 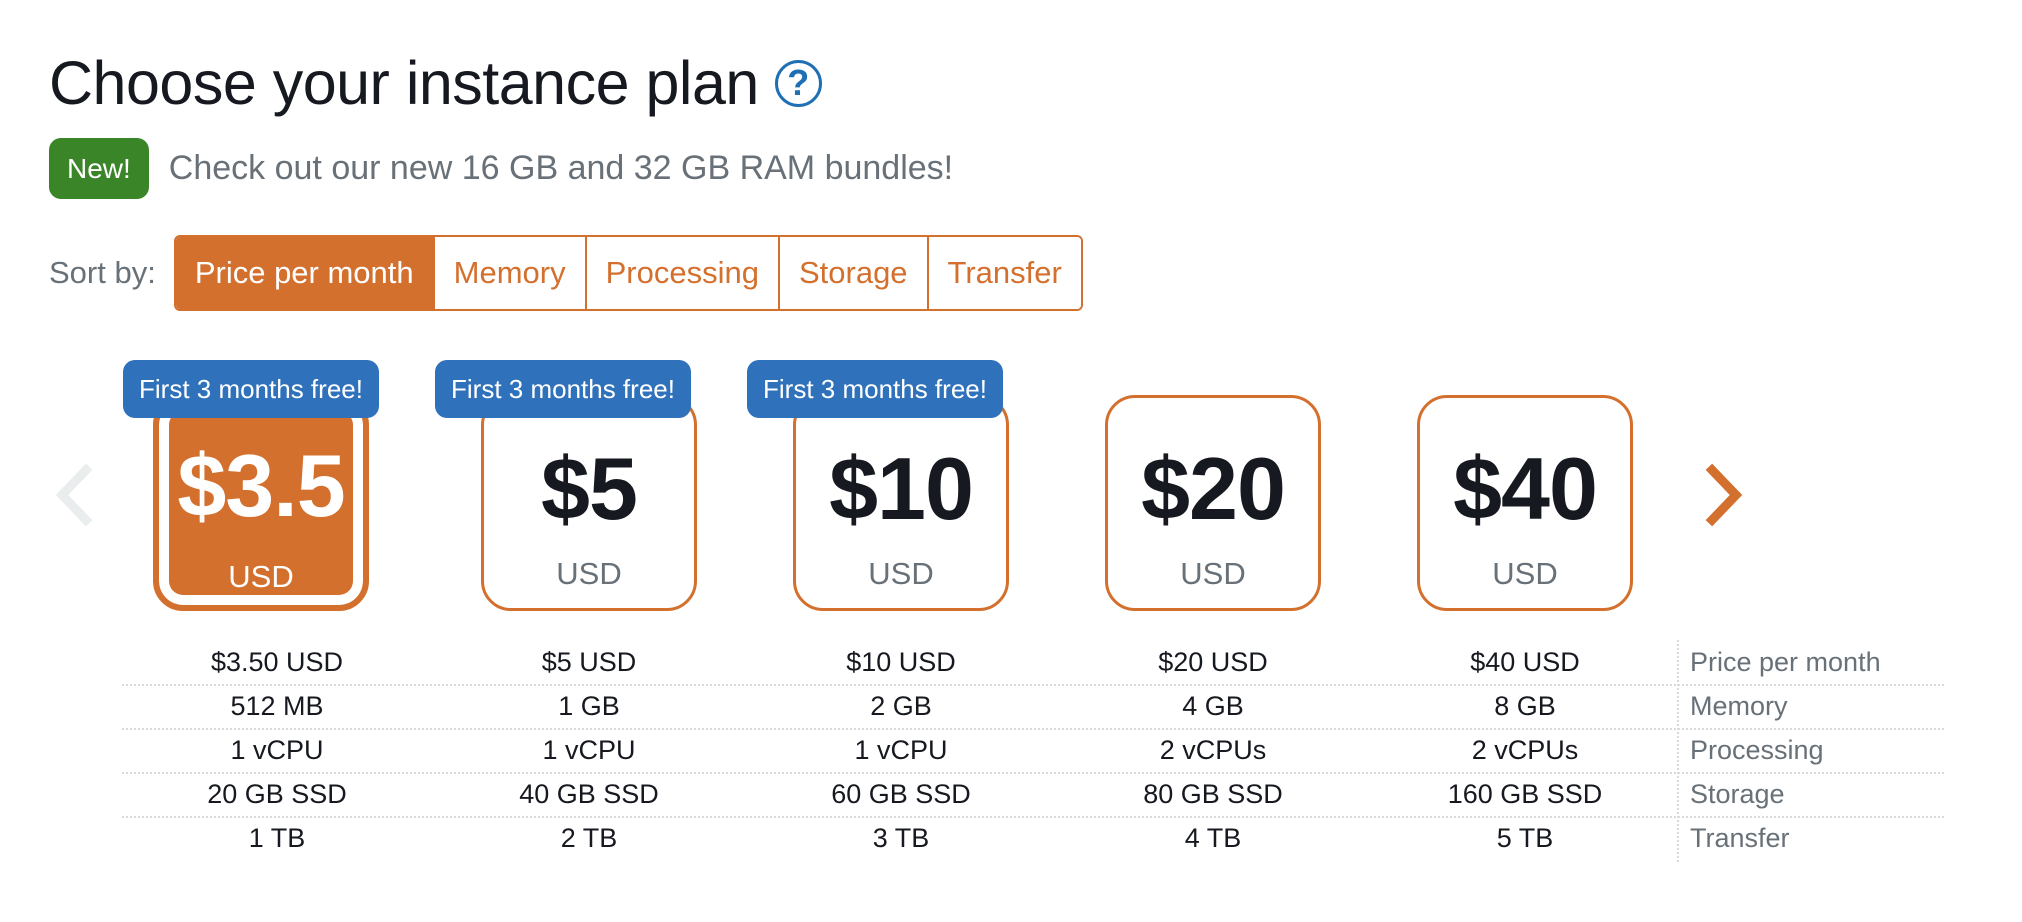 What do you see at coordinates (1037, 838) in the screenshot?
I see `spec-row-transfer: 1 TB 2 TB 3 TB 4 TB 5 TB Transfer` at bounding box center [1037, 838].